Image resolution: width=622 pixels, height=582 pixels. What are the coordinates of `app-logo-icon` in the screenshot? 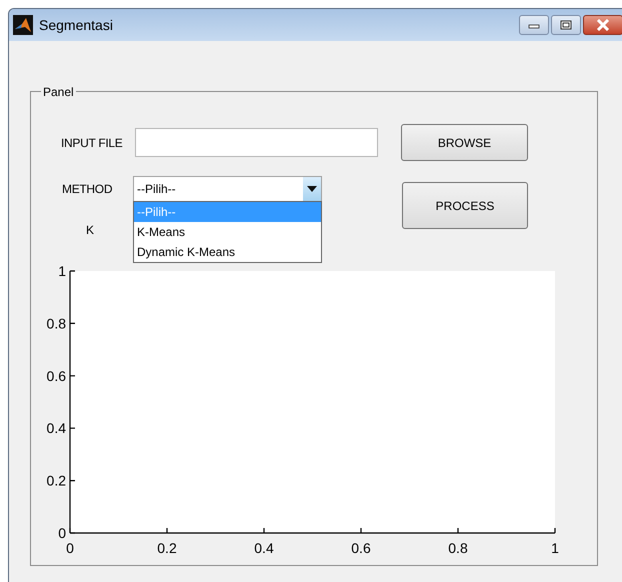 It's located at (23, 25).